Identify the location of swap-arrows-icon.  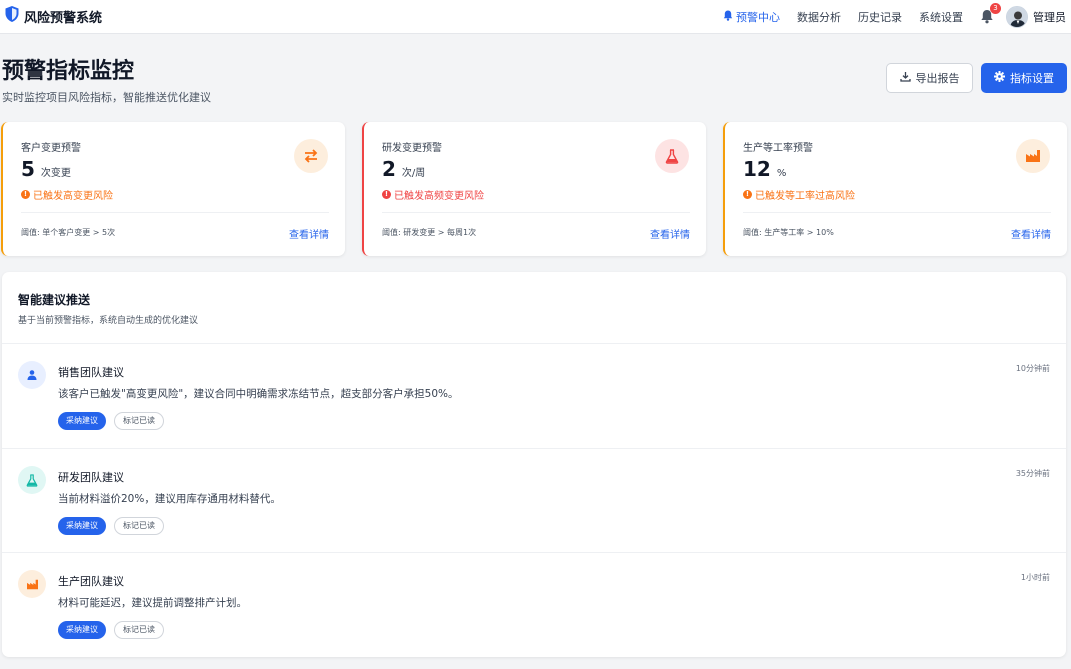
(311, 156).